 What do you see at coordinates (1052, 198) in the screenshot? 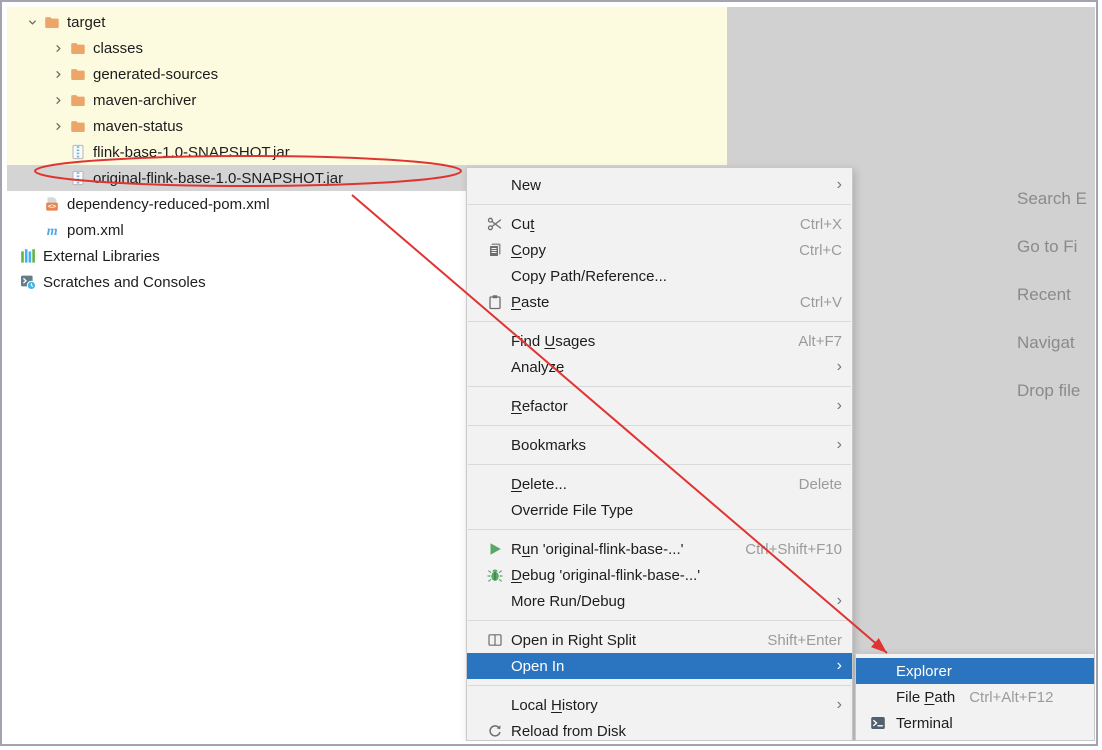
I see `editor-hint: Search E` at bounding box center [1052, 198].